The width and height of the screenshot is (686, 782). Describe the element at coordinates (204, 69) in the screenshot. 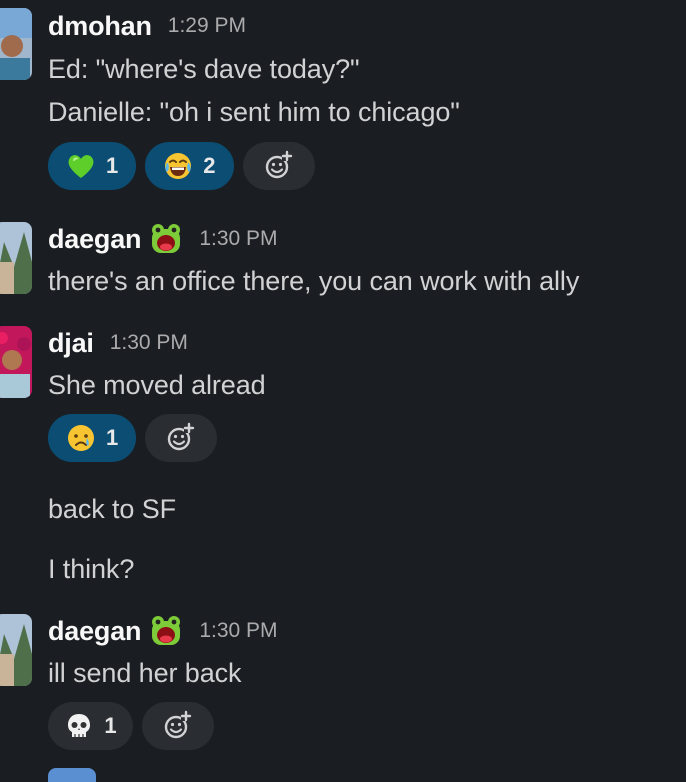

I see `message-text: Ed: "where's dave today?"` at that location.